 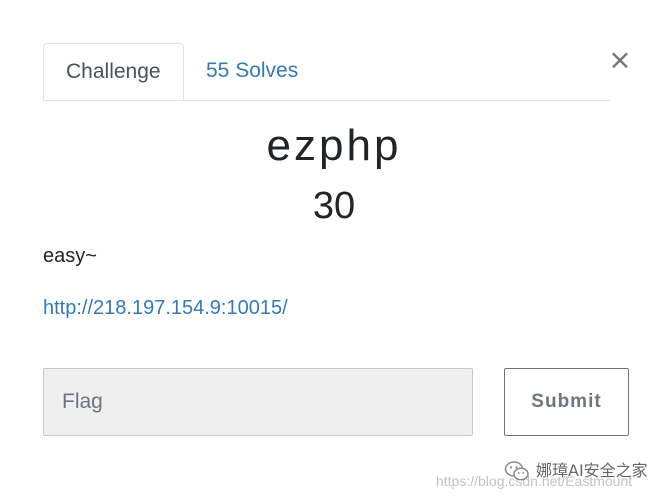 What do you see at coordinates (165, 308) in the screenshot?
I see `challenge-link: http://218.197.154.9:10015/` at bounding box center [165, 308].